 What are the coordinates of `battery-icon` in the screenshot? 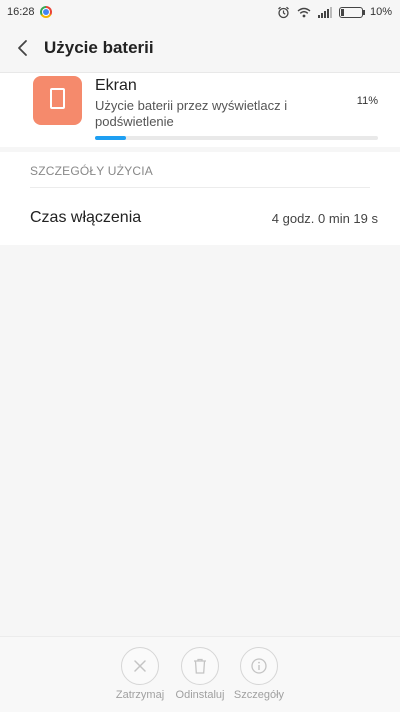 It's located at (351, 12).